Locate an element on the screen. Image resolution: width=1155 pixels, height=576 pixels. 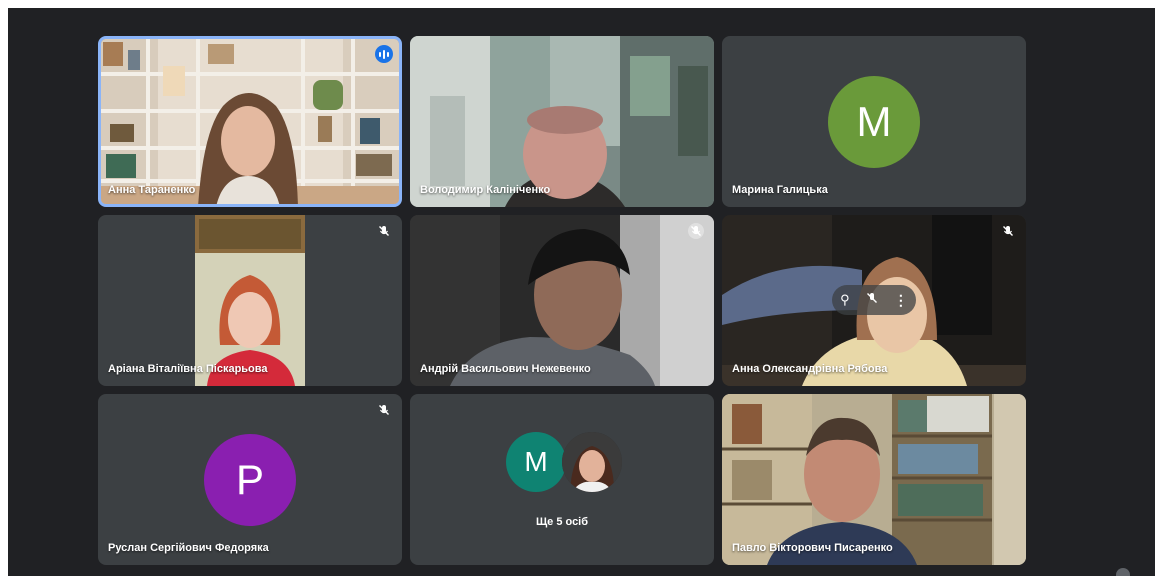
others-avatar: M is located at coordinates (536, 462).